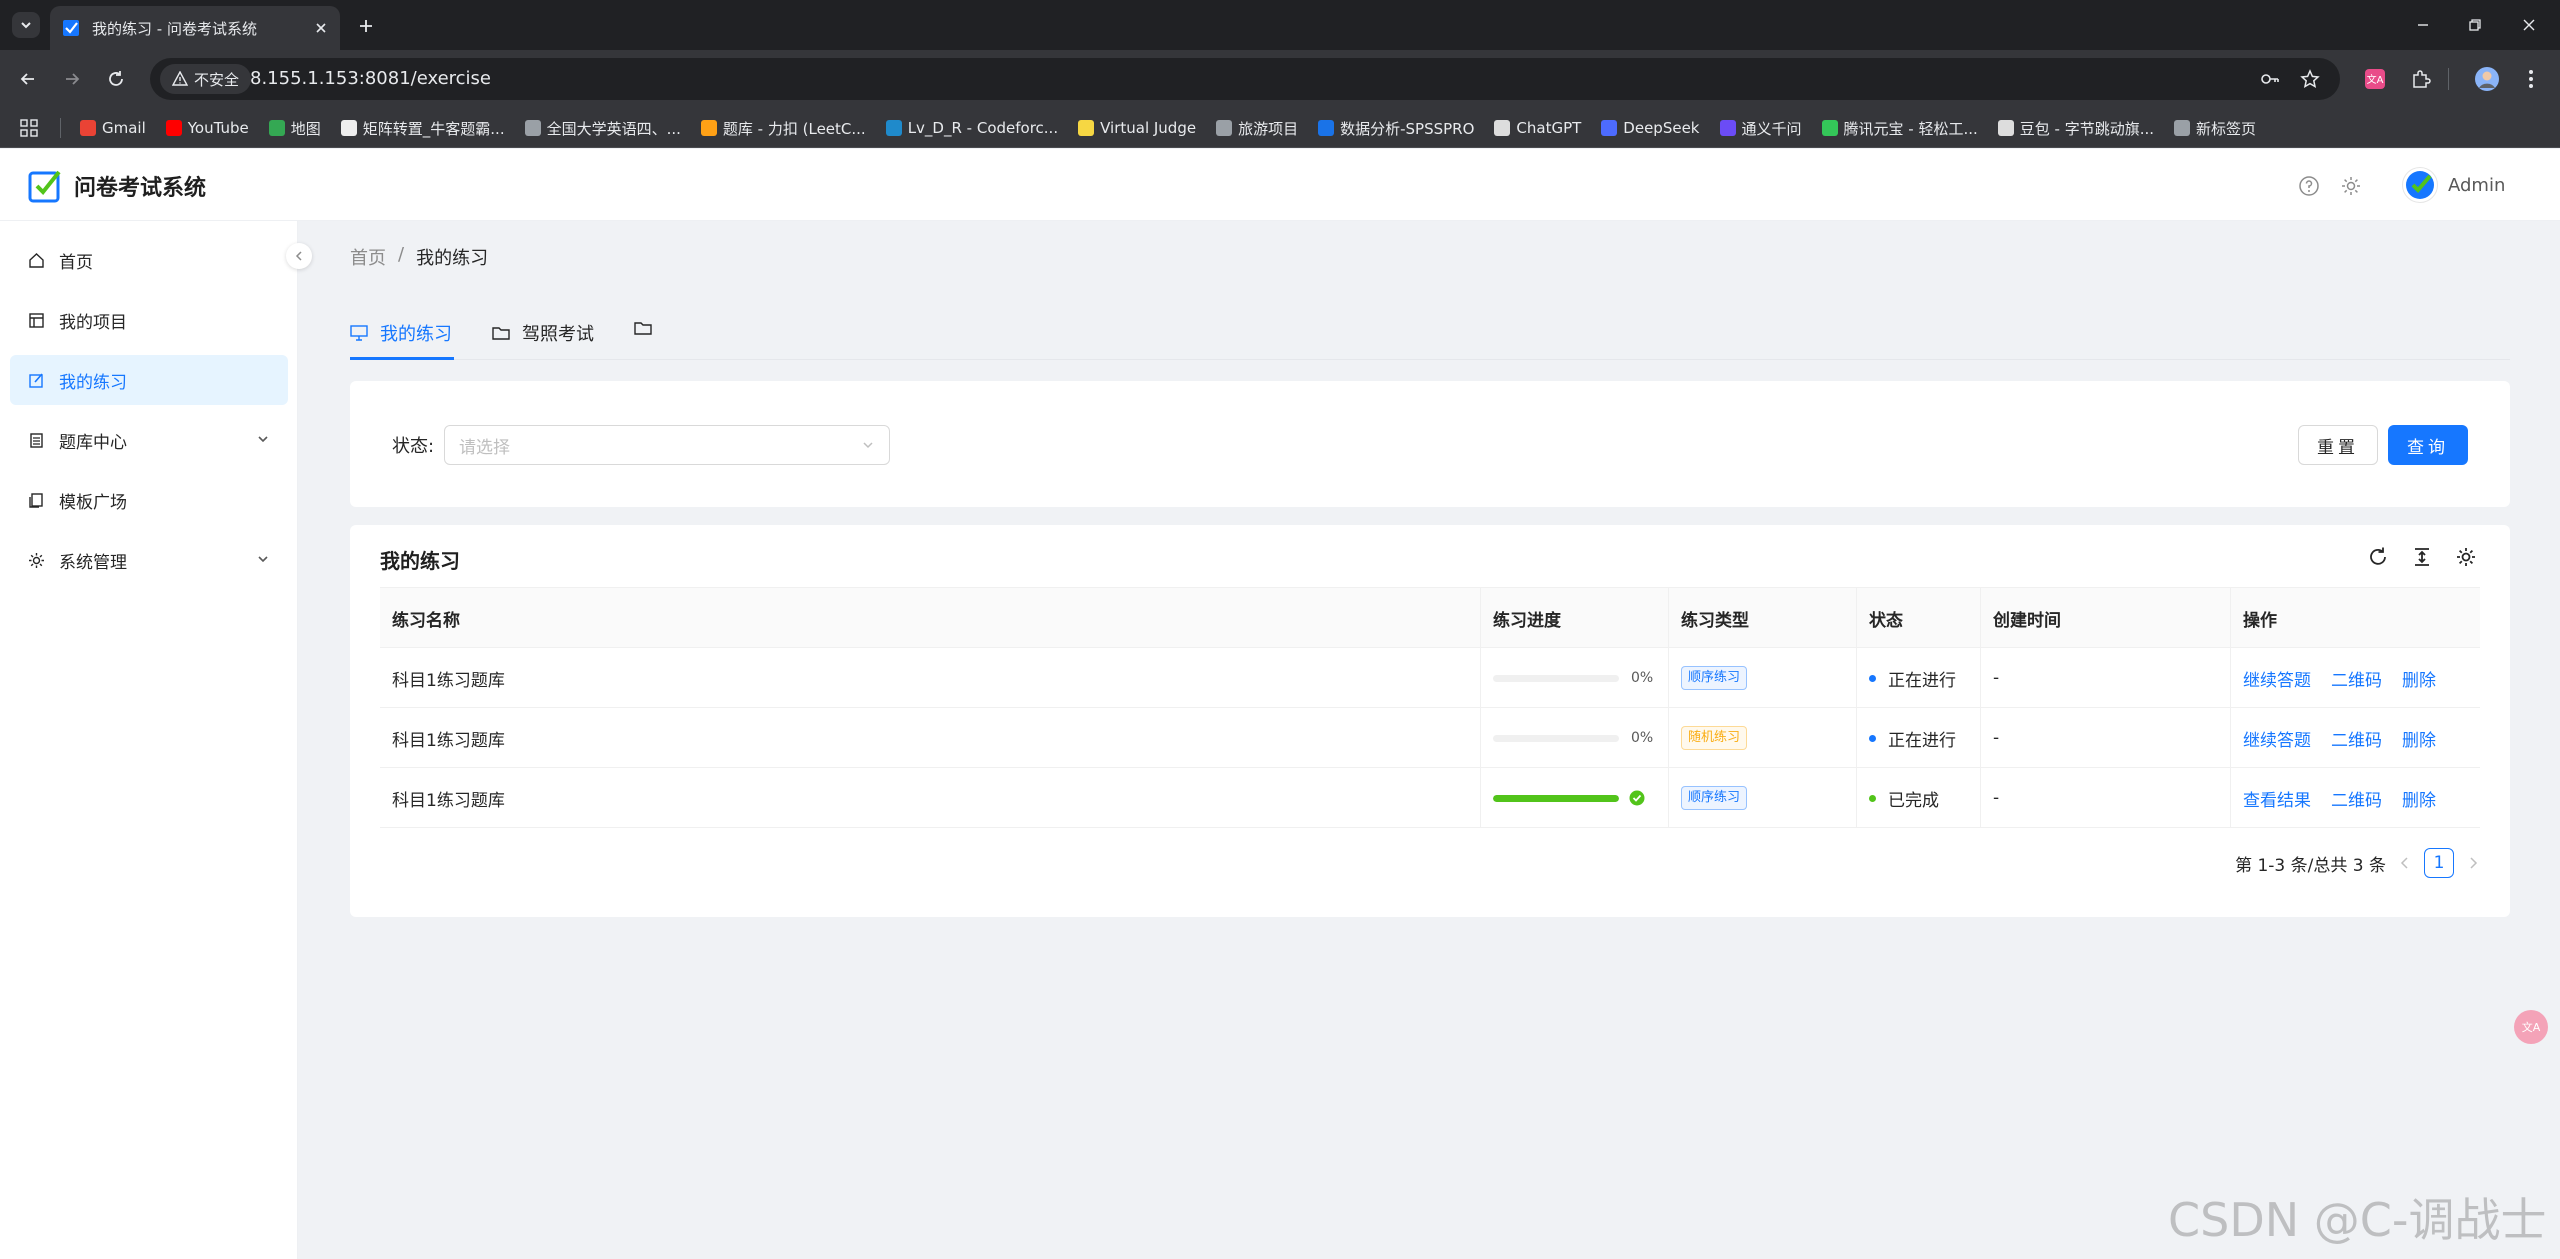  Describe the element at coordinates (149, 500) in the screenshot. I see `sidebar-item-templates: 模板广场` at that location.